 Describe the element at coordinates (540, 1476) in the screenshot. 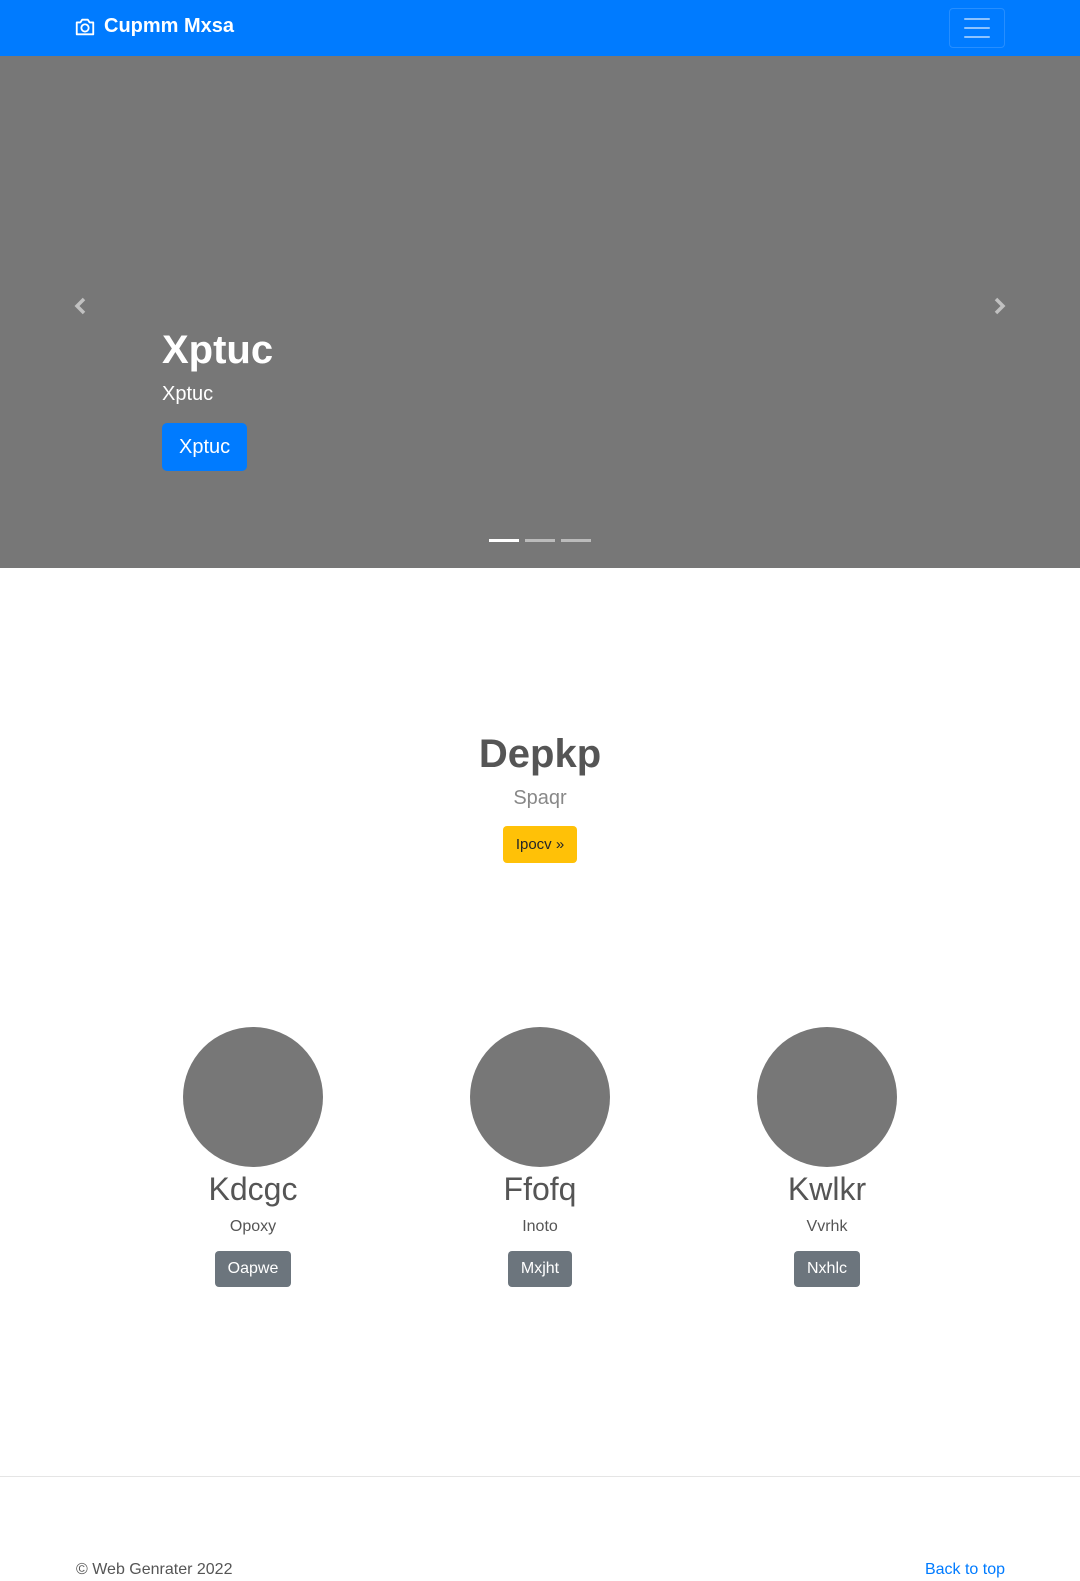

I see `footer-divider` at that location.